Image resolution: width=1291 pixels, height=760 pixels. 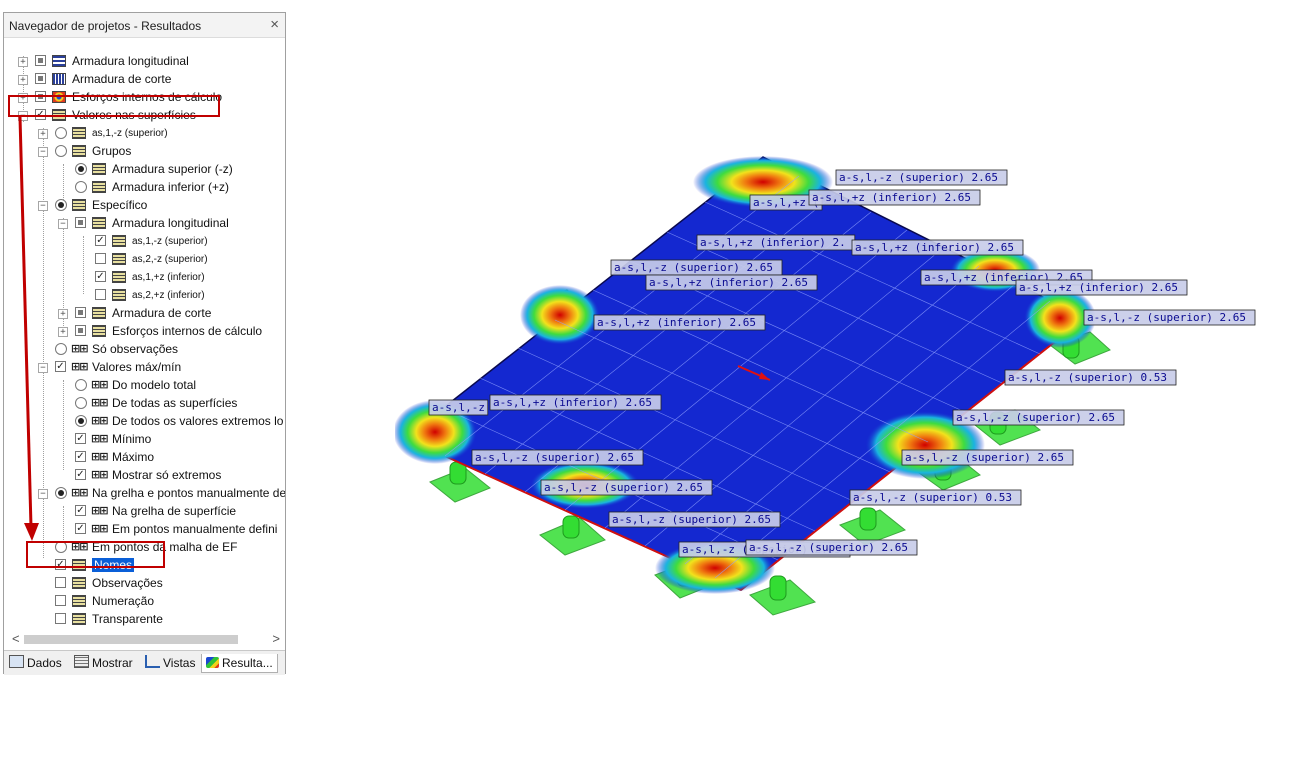 I want to click on scrollbar-thumb, so click(x=131, y=639).